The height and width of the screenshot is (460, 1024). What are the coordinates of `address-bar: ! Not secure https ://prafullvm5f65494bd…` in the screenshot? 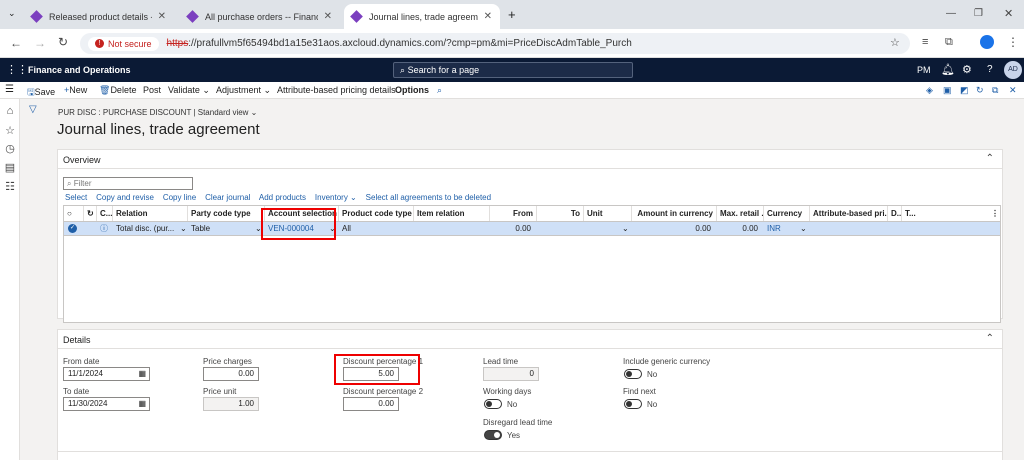 It's located at (495, 43).